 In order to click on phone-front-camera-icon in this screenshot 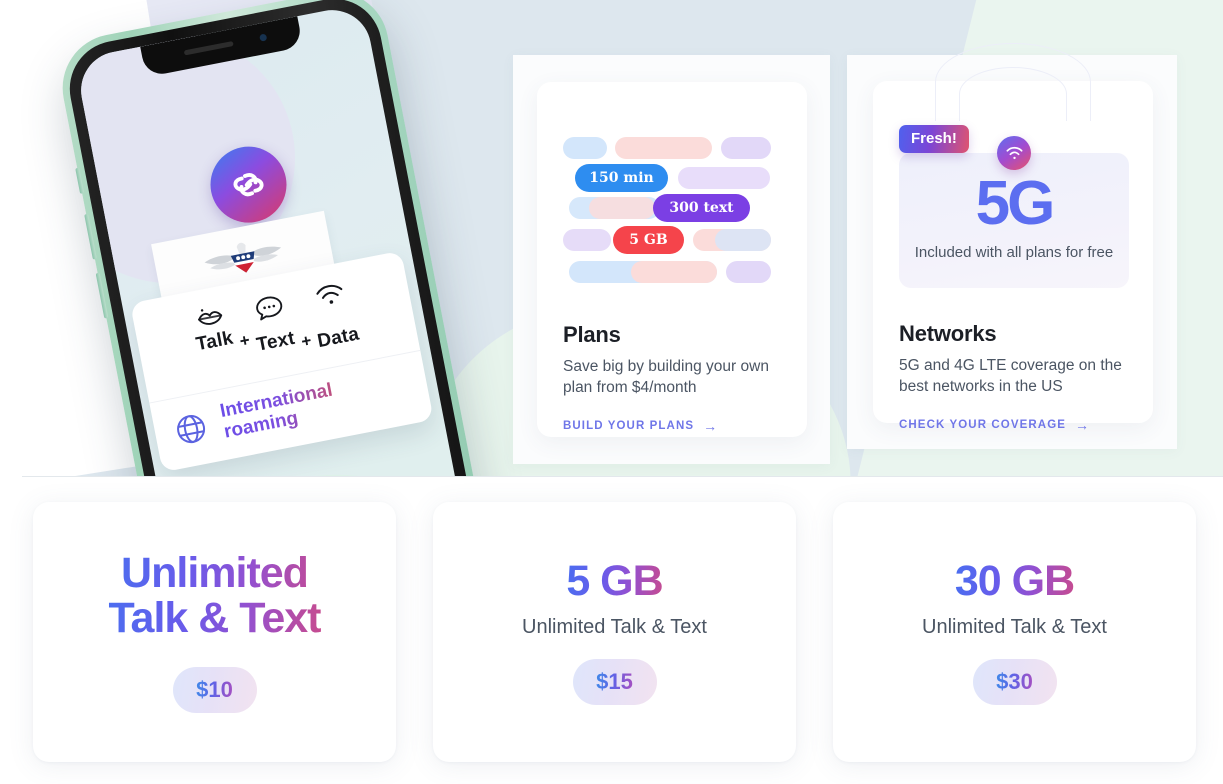, I will do `click(263, 37)`.